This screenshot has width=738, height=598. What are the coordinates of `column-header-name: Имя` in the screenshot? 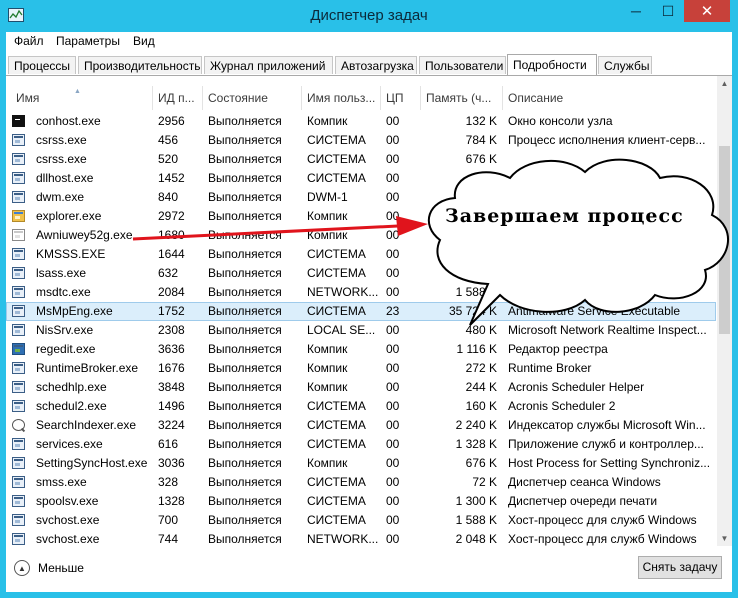 It's located at (82, 98).